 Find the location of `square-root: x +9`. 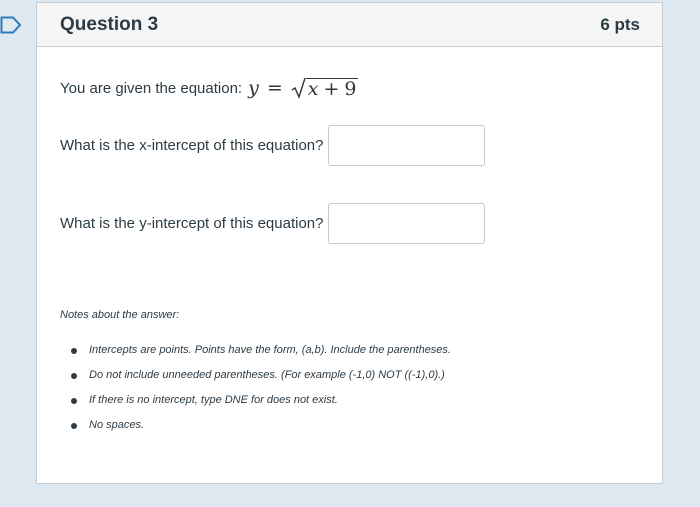

square-root: x +9 is located at coordinates (324, 88).